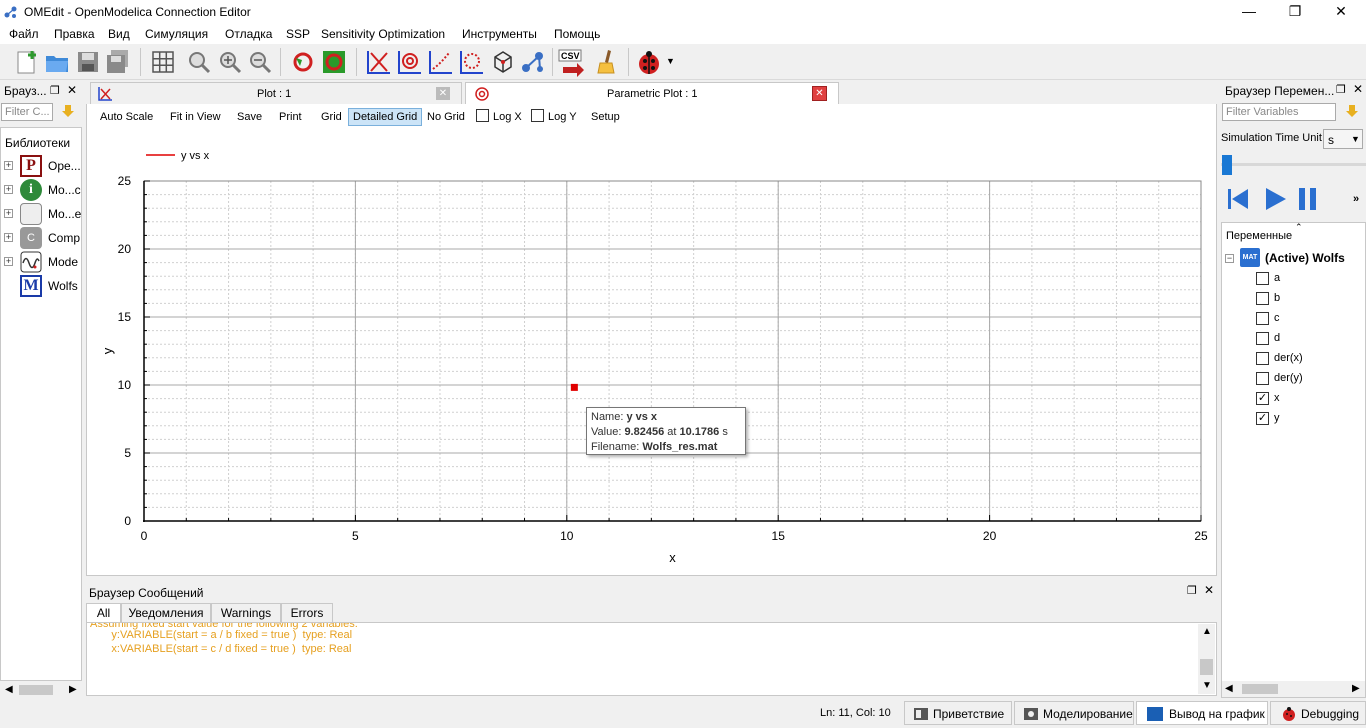 This screenshot has height=728, width=1366. I want to click on fit-in-view-button: Fit in View, so click(195, 117).